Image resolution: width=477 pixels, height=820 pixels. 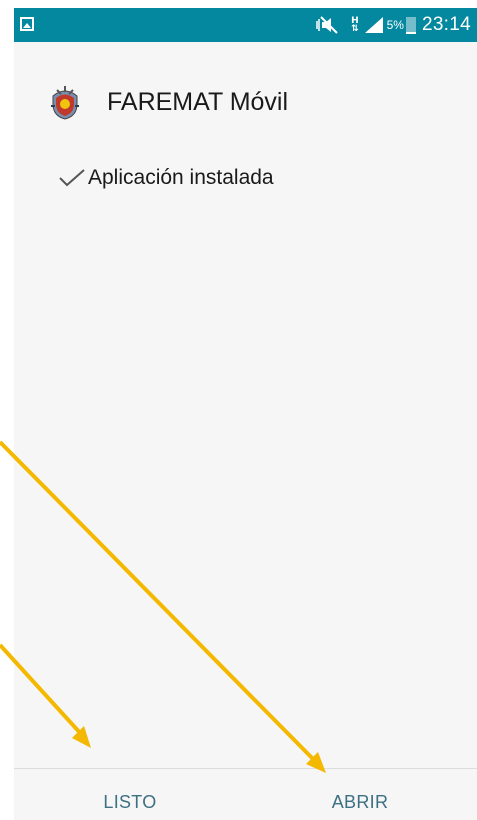 What do you see at coordinates (65, 103) in the screenshot?
I see `faremat-crest-icon` at bounding box center [65, 103].